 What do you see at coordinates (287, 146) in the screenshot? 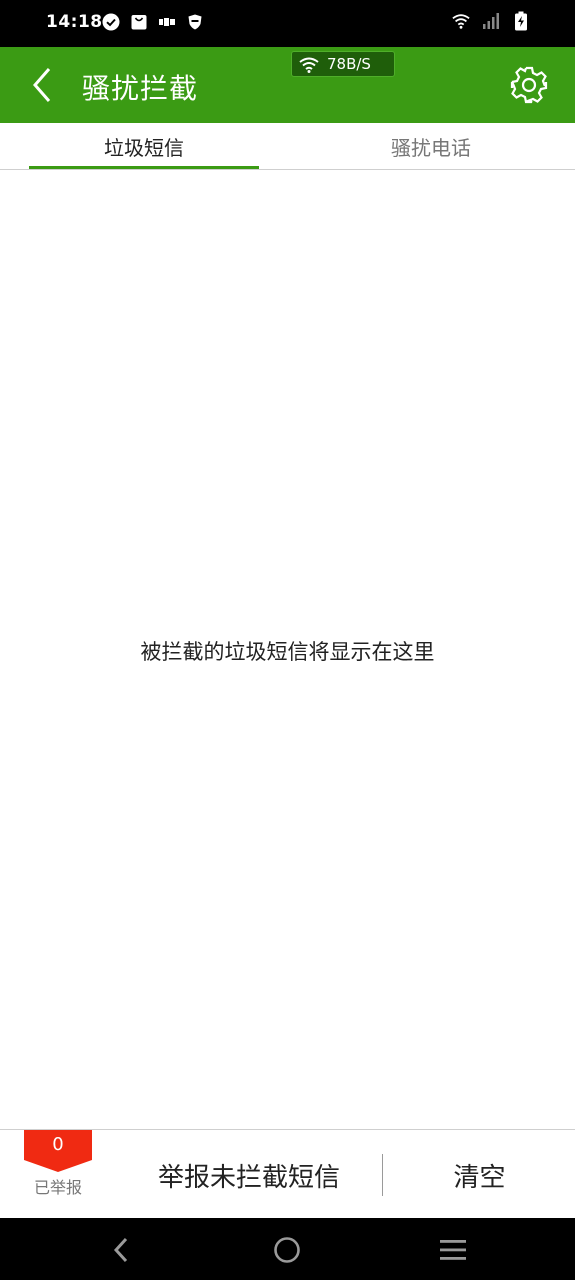
I see `tab-bar: 垃圾短信 骚扰电话` at bounding box center [287, 146].